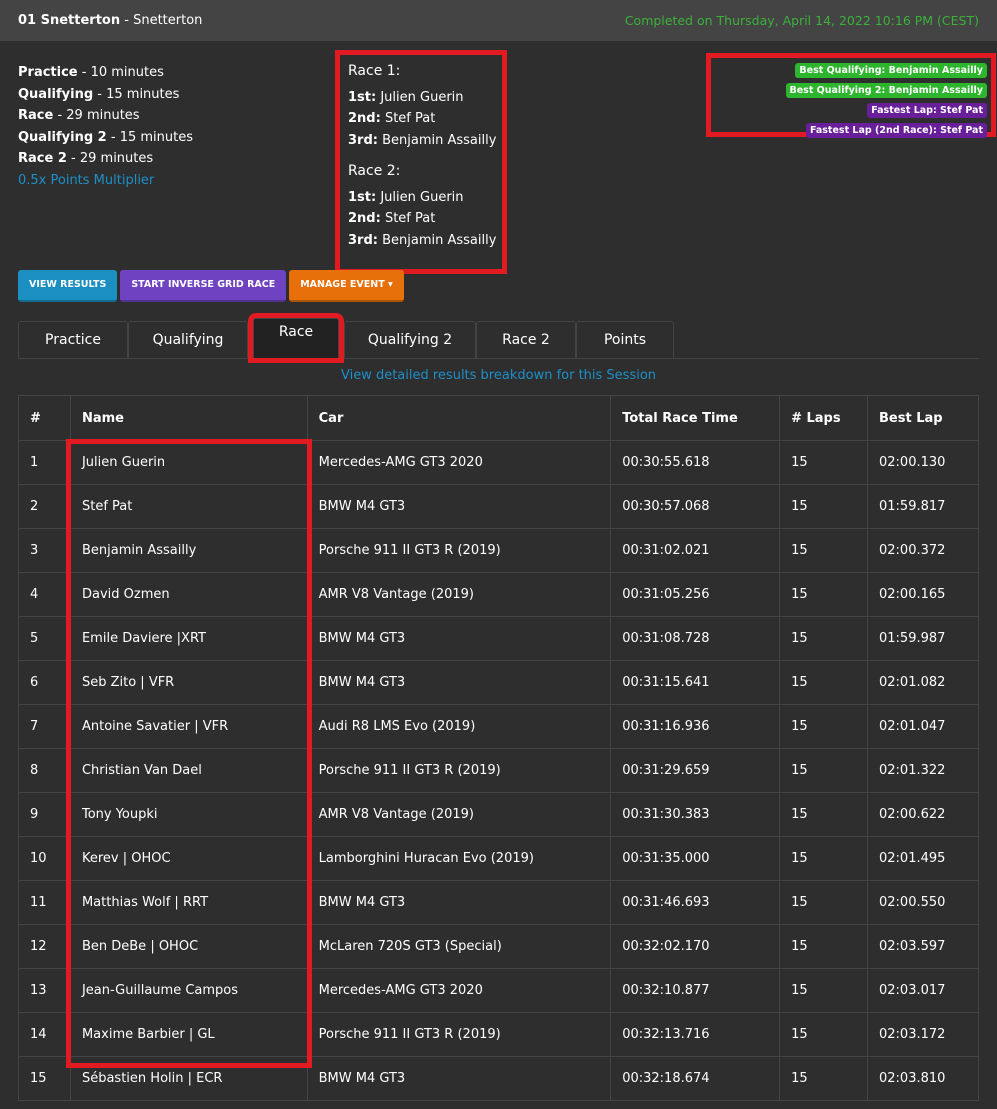  I want to click on podium-race-title: Race 2:, so click(374, 171).